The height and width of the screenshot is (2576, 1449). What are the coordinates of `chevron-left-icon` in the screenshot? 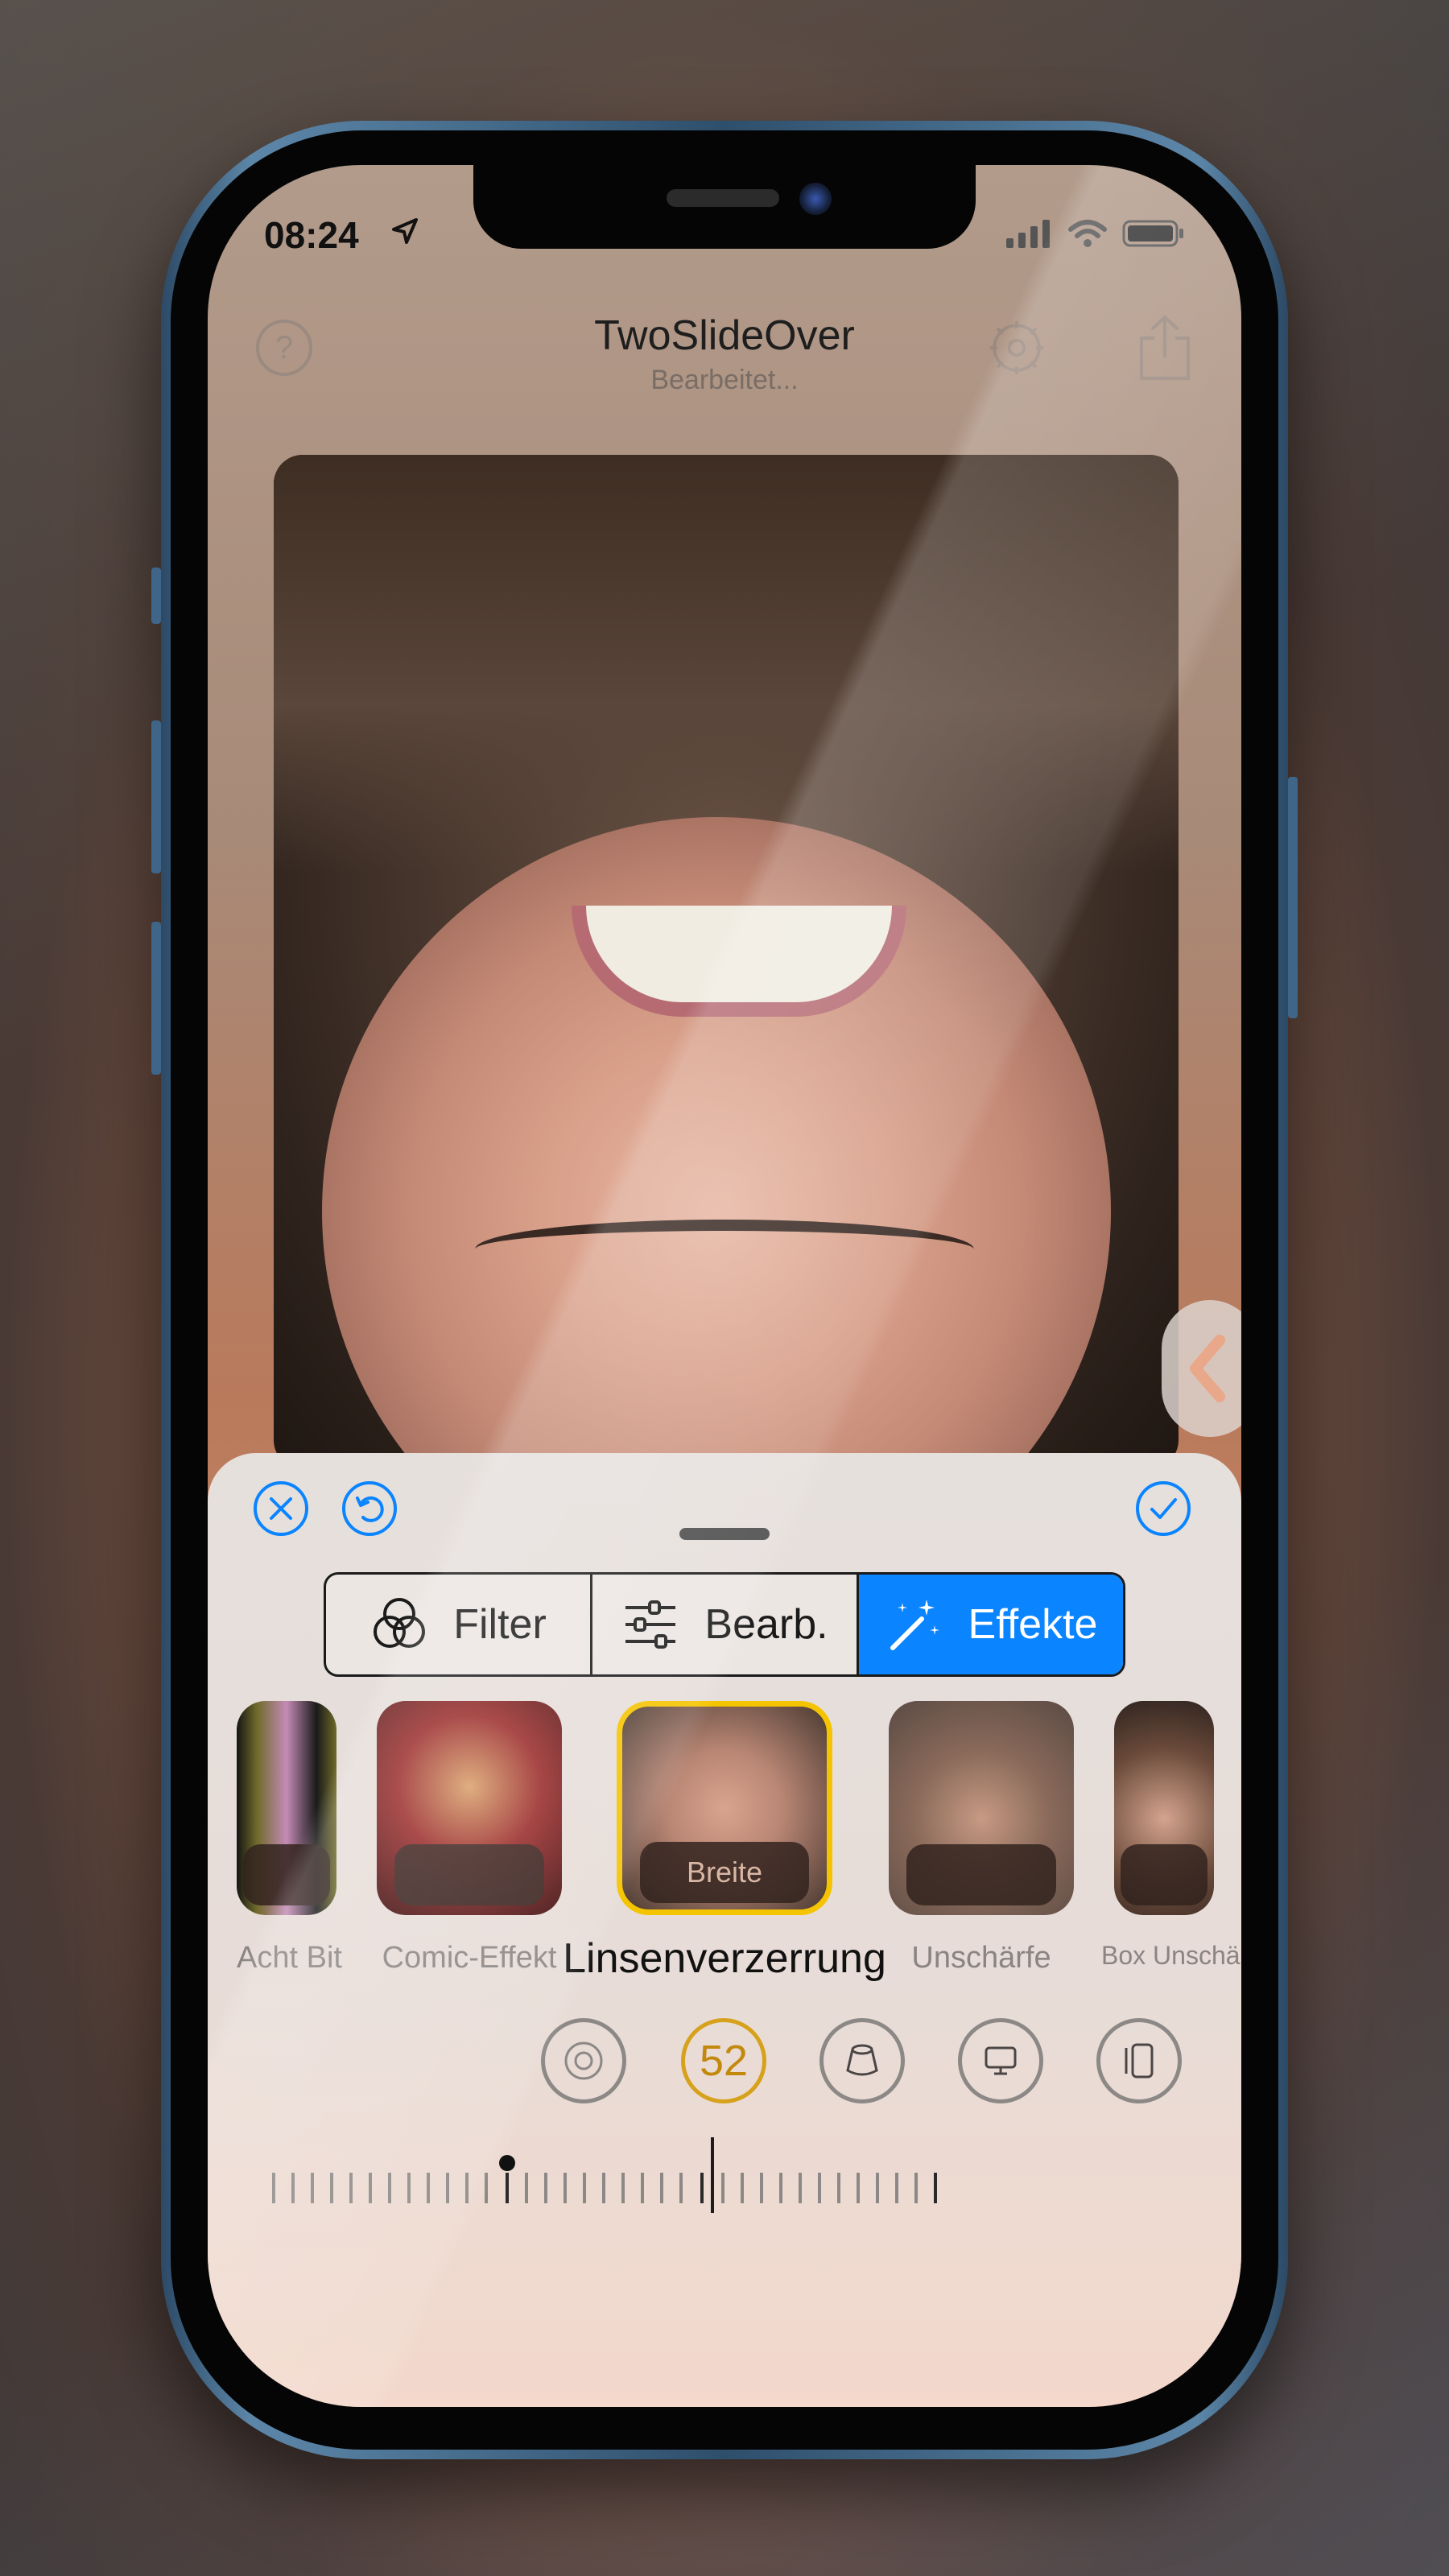 It's located at (1207, 1368).